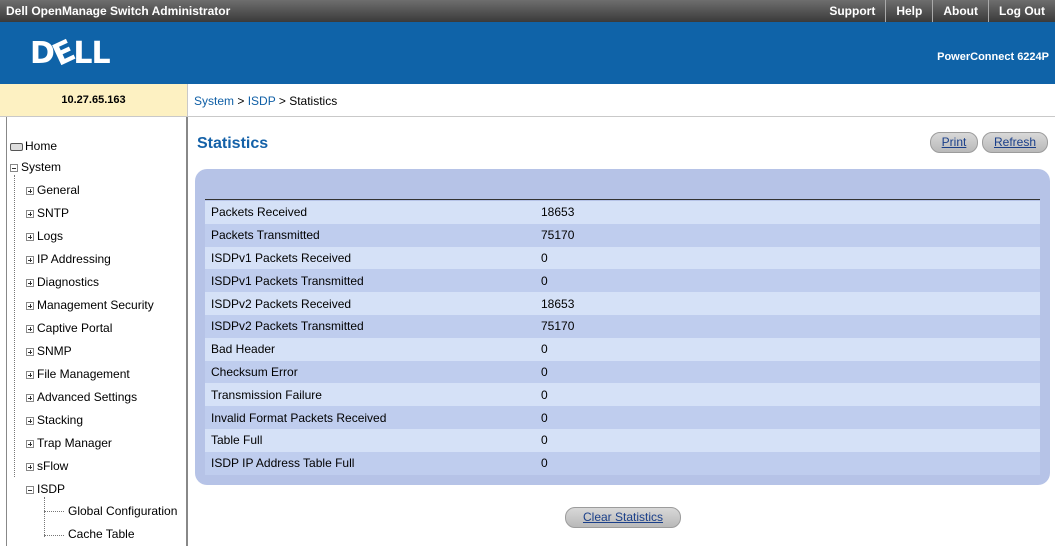 This screenshot has width=1055, height=546. I want to click on sidebar-item-management-security: Management Security, so click(90, 305).